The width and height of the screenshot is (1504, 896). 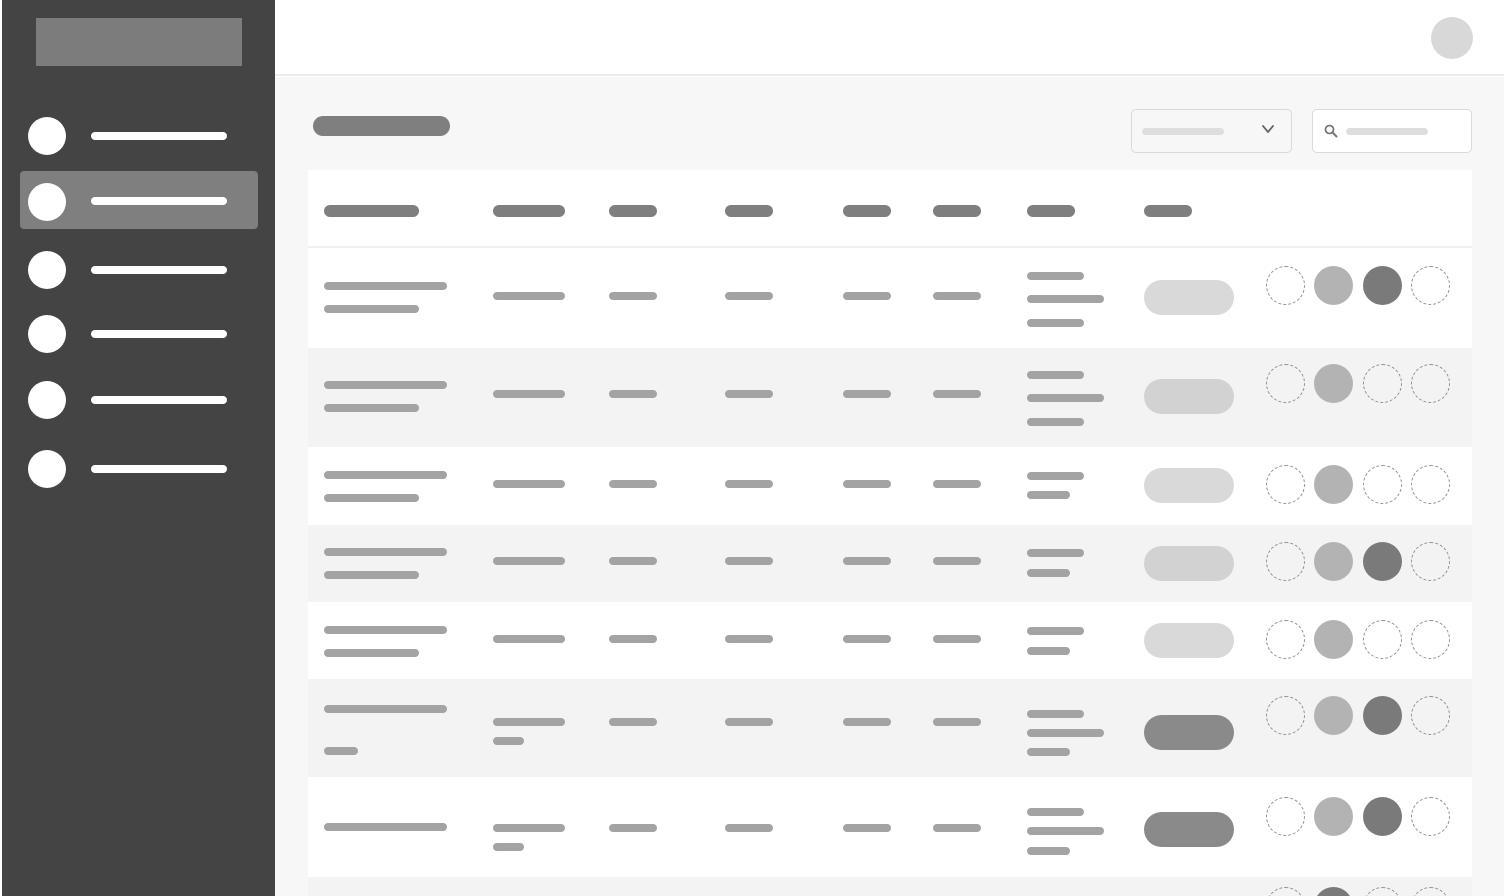 What do you see at coordinates (1268, 129) in the screenshot?
I see `chevron-down-icon` at bounding box center [1268, 129].